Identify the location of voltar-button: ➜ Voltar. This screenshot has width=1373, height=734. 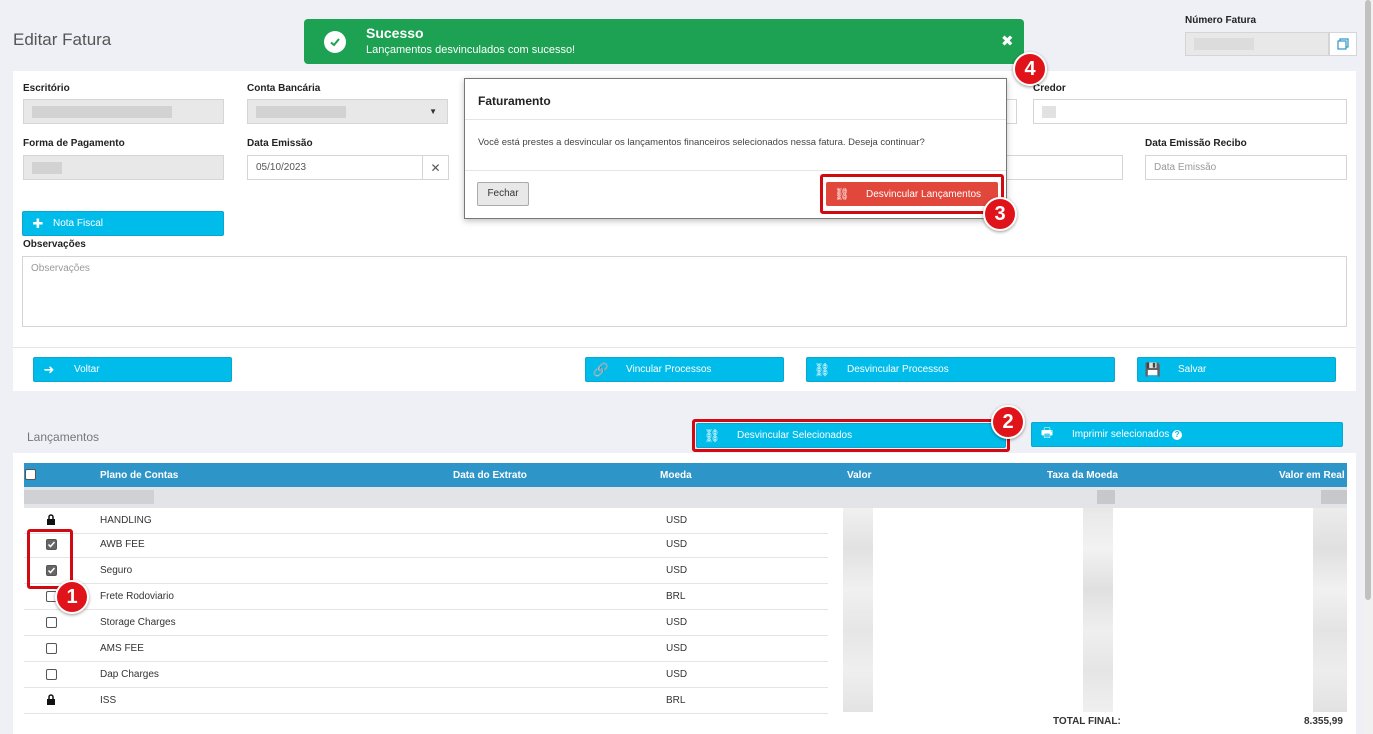
(132, 369).